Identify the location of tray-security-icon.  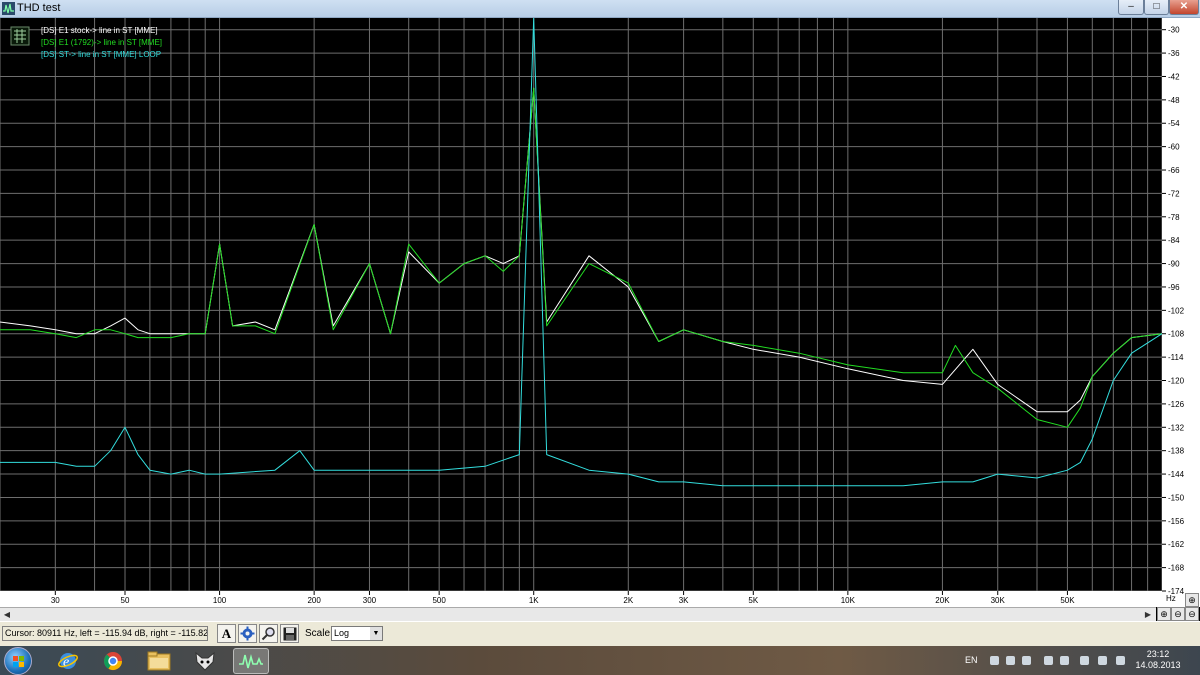
(1064, 660).